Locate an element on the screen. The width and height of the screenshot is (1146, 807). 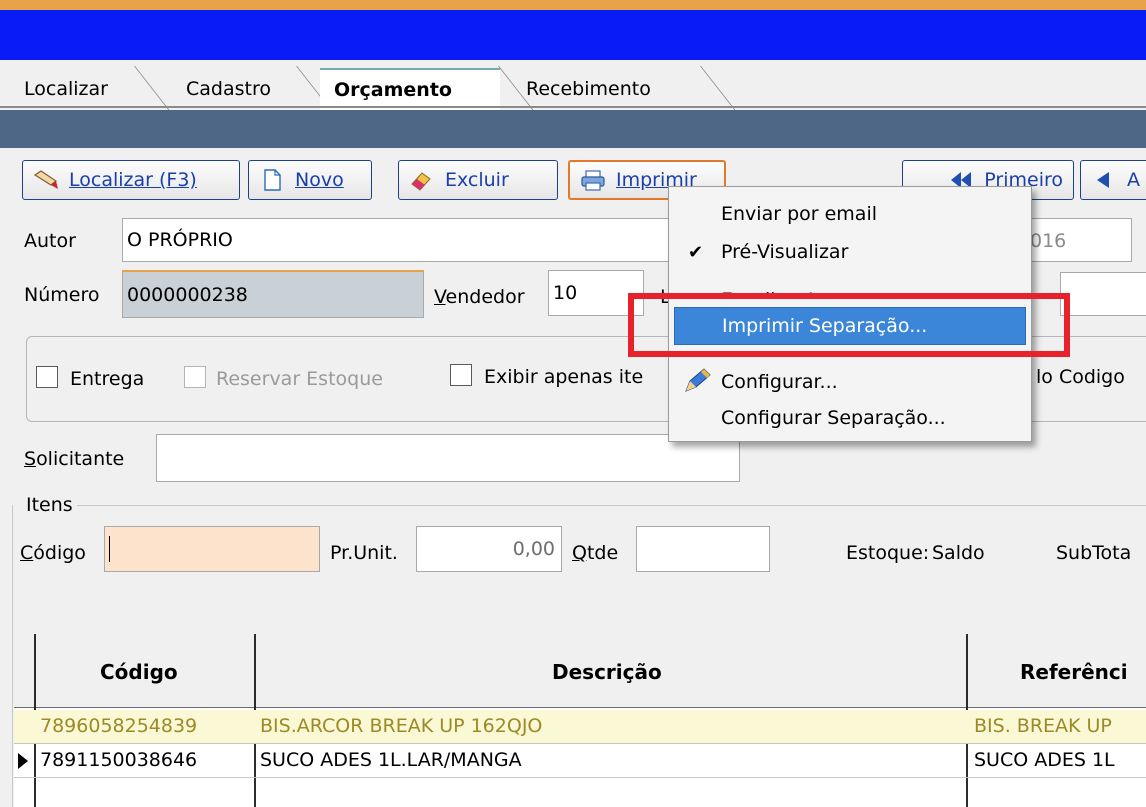
row-codigo: 7891150038646 is located at coordinates (119, 760).